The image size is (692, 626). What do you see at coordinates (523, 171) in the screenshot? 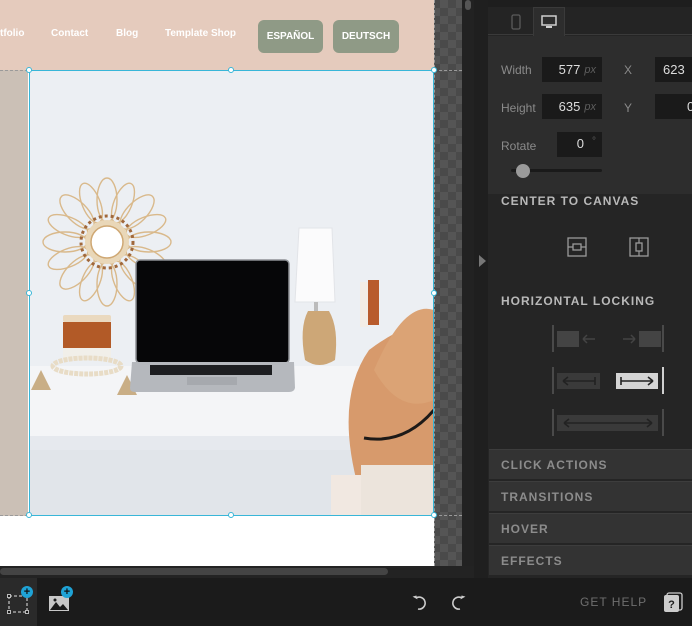
I see `rotate-slider-knob` at bounding box center [523, 171].